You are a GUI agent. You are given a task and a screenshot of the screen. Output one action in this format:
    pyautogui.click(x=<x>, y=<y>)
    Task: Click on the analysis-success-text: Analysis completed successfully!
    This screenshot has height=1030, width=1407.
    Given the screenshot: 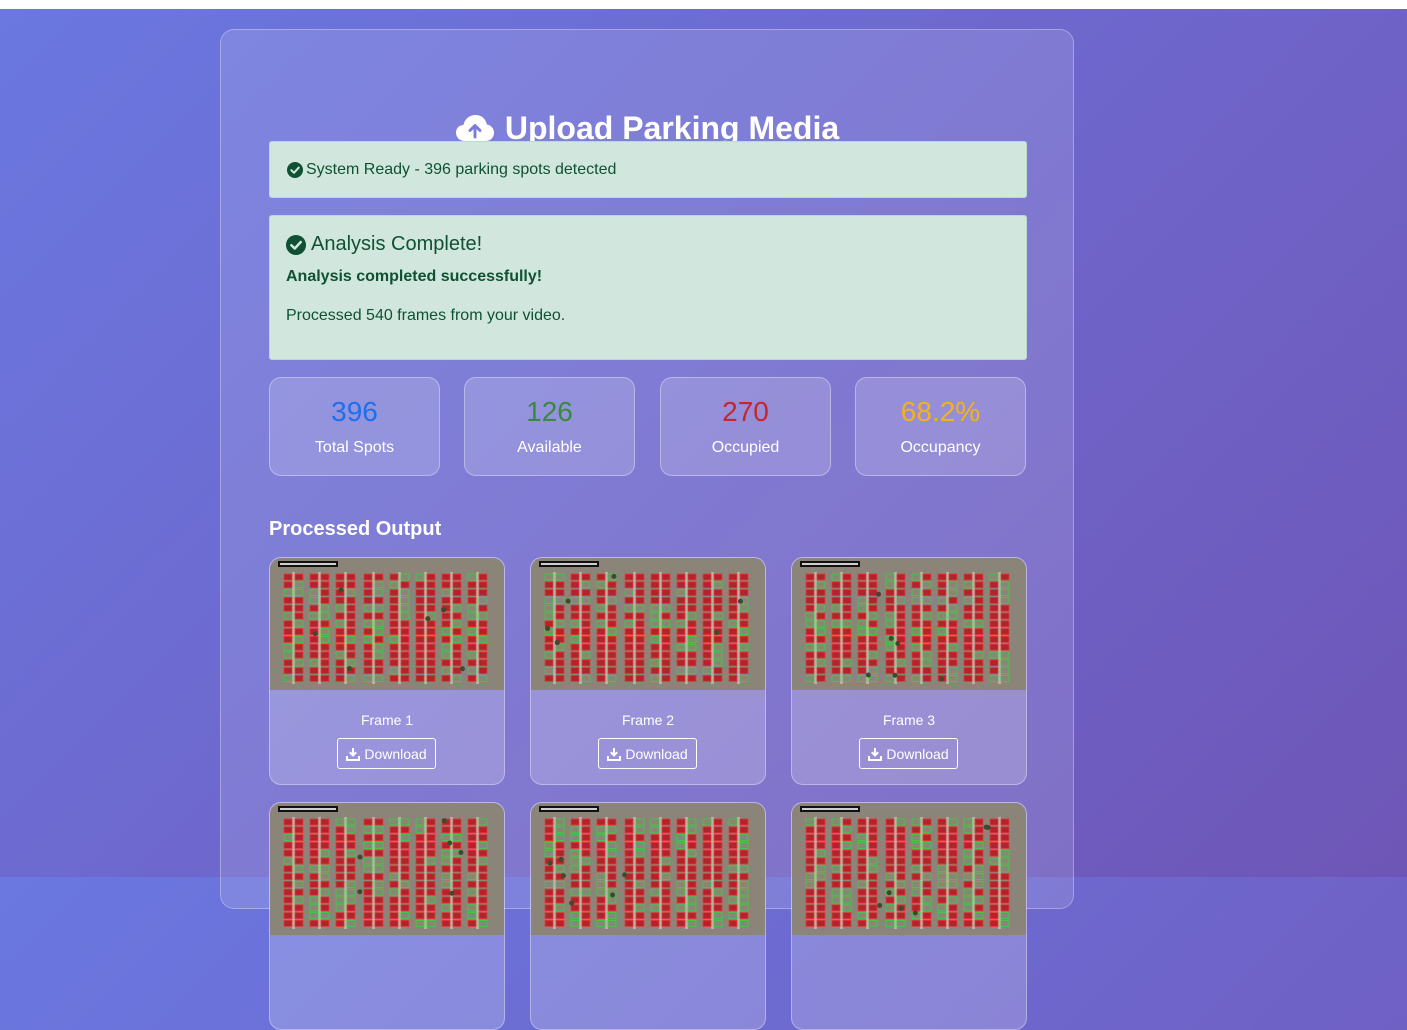 What is the action you would take?
    pyautogui.click(x=414, y=276)
    